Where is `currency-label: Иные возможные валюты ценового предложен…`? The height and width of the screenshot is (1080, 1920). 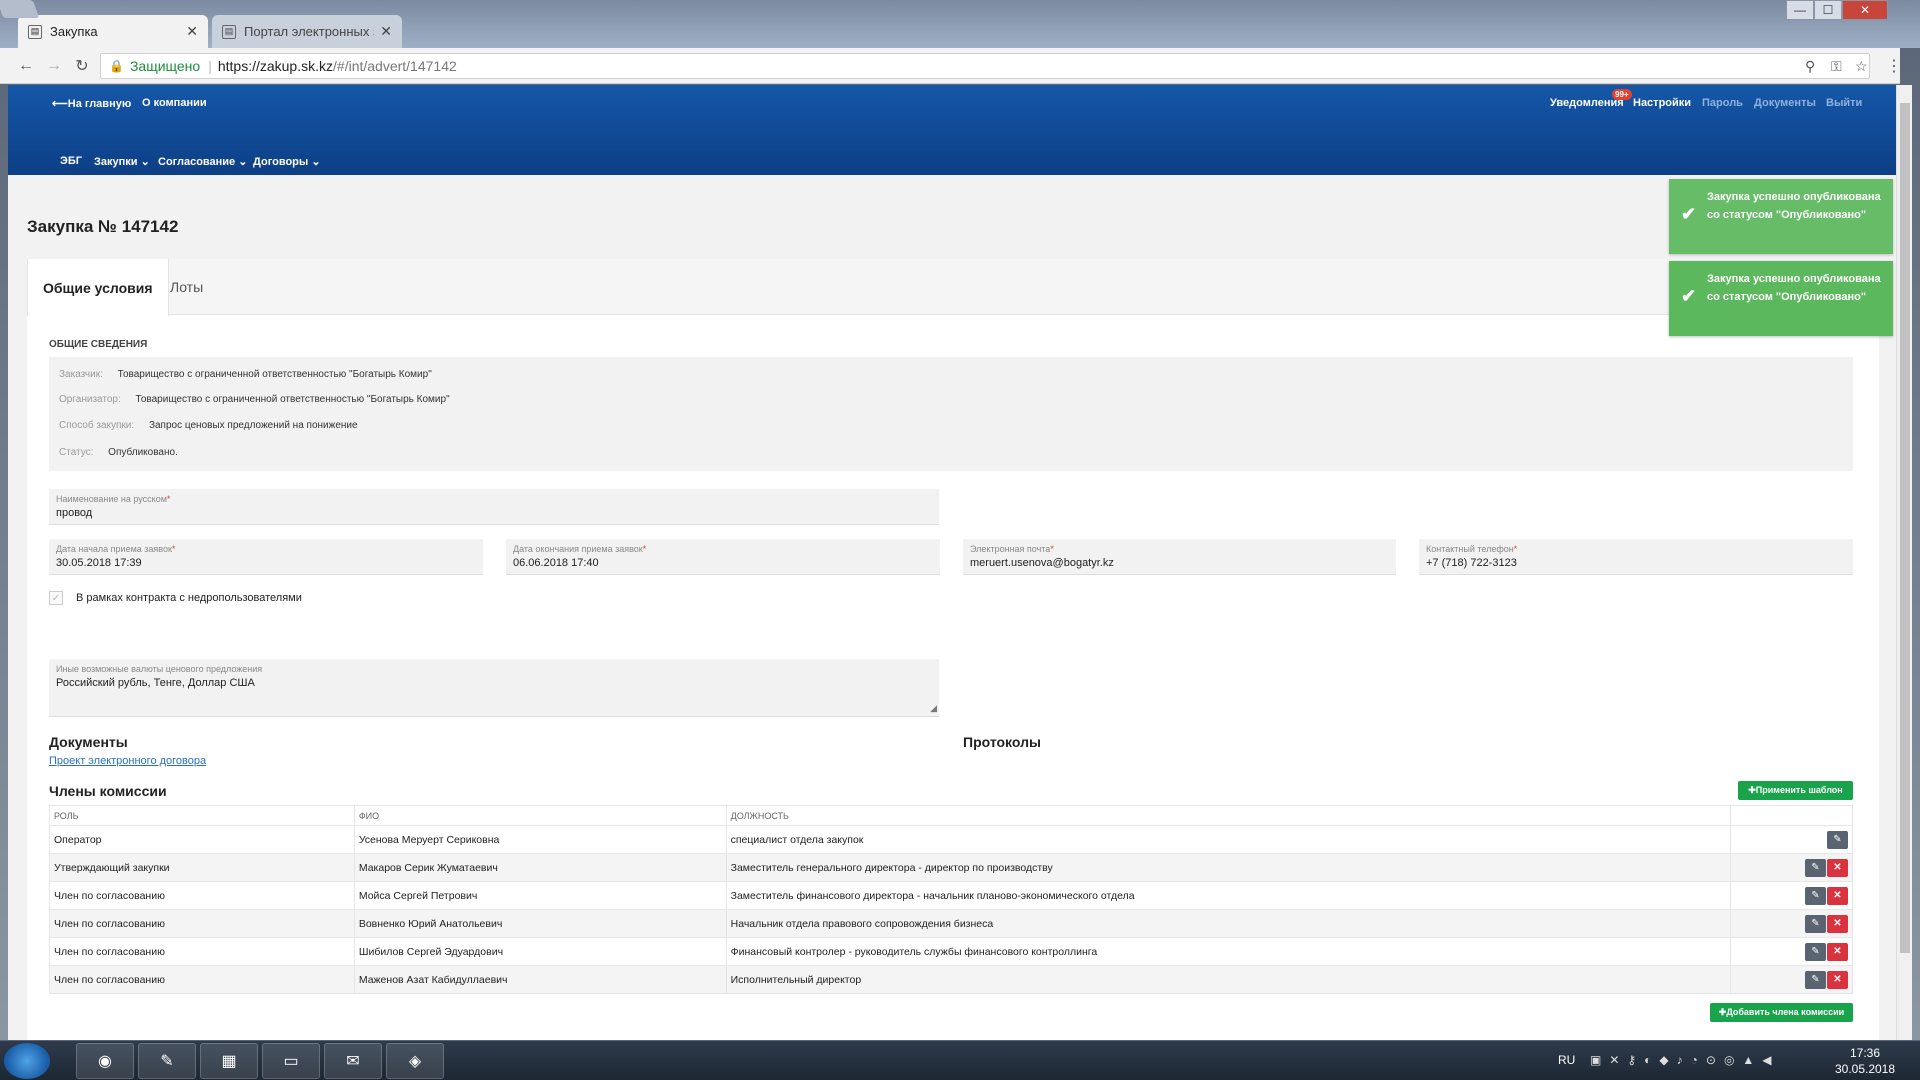
currency-label: Иные возможные валюты ценового предложен… is located at coordinates (159, 669).